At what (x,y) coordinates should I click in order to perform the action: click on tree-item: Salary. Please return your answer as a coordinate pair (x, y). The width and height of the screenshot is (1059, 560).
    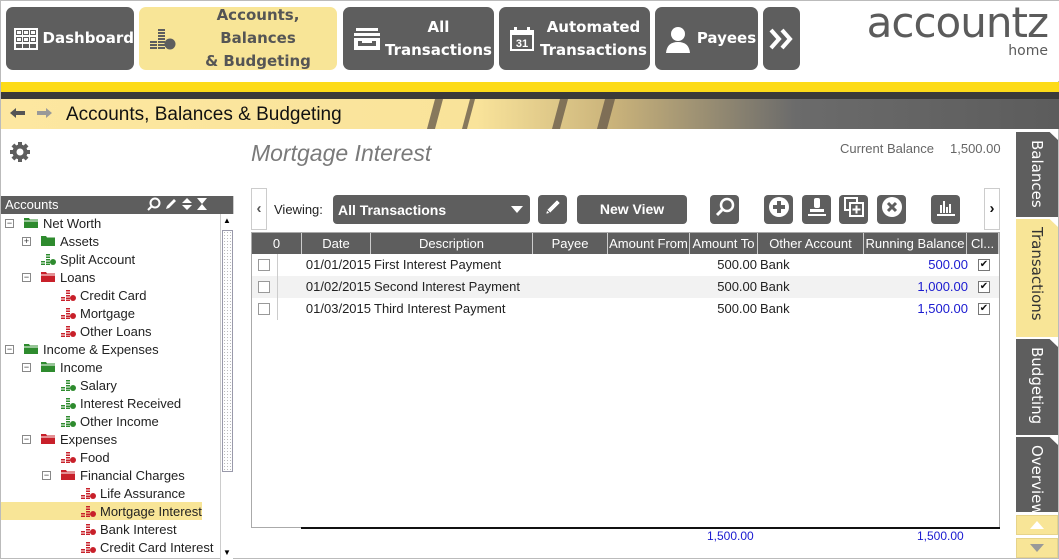
    Looking at the image, I should click on (59, 385).